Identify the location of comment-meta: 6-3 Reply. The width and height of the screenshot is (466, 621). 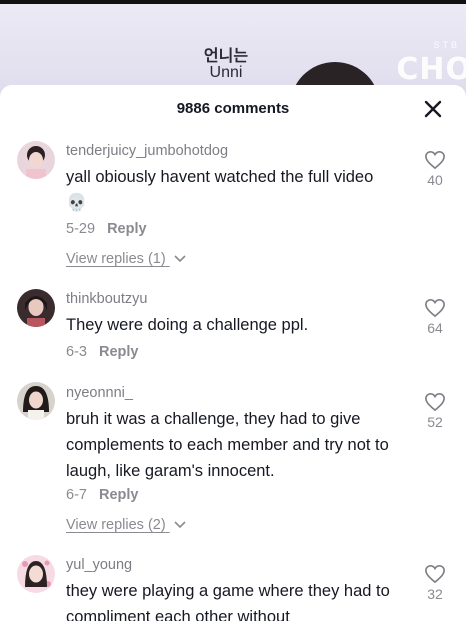
(102, 352).